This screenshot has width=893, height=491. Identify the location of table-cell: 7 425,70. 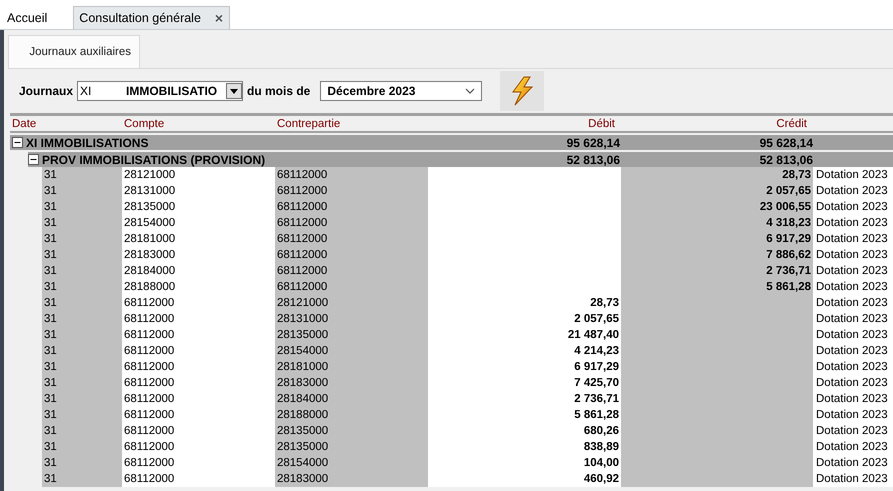
(524, 383).